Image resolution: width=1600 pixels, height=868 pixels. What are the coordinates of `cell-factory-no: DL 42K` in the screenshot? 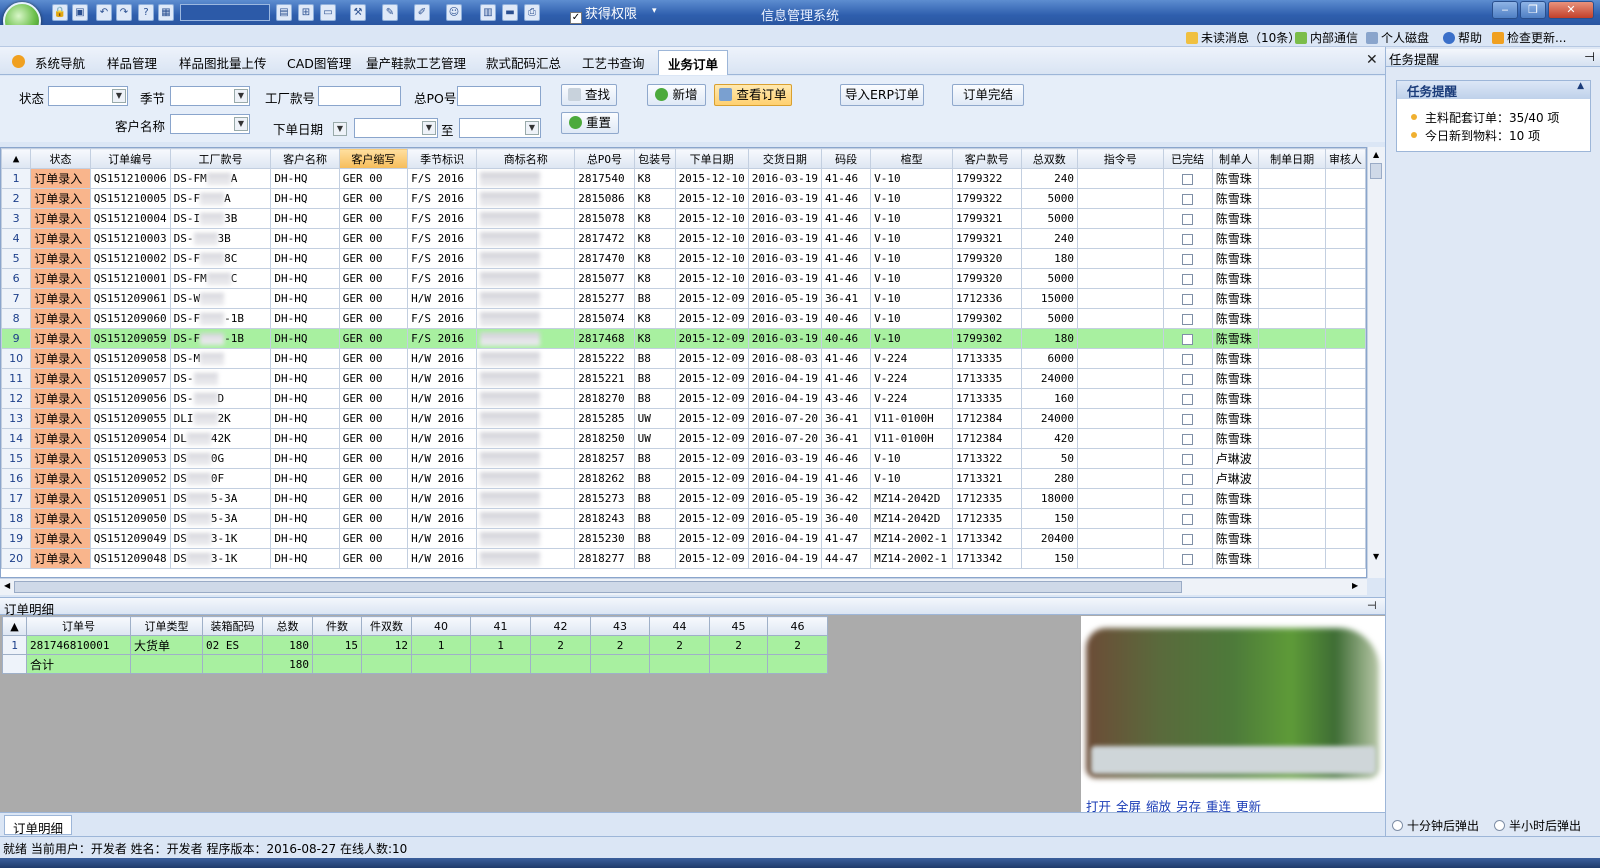 It's located at (220, 438).